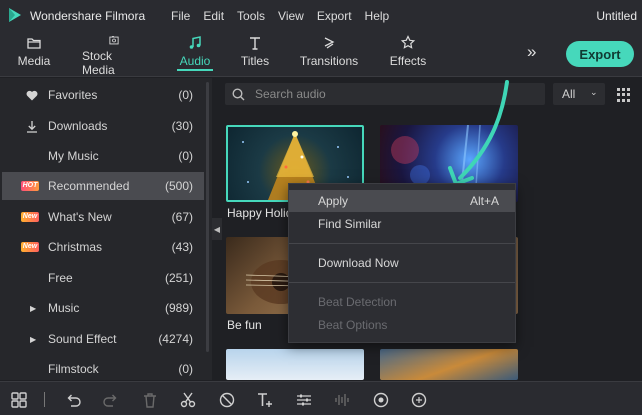  What do you see at coordinates (44, 399) in the screenshot?
I see `toolbar-divider` at bounding box center [44, 399].